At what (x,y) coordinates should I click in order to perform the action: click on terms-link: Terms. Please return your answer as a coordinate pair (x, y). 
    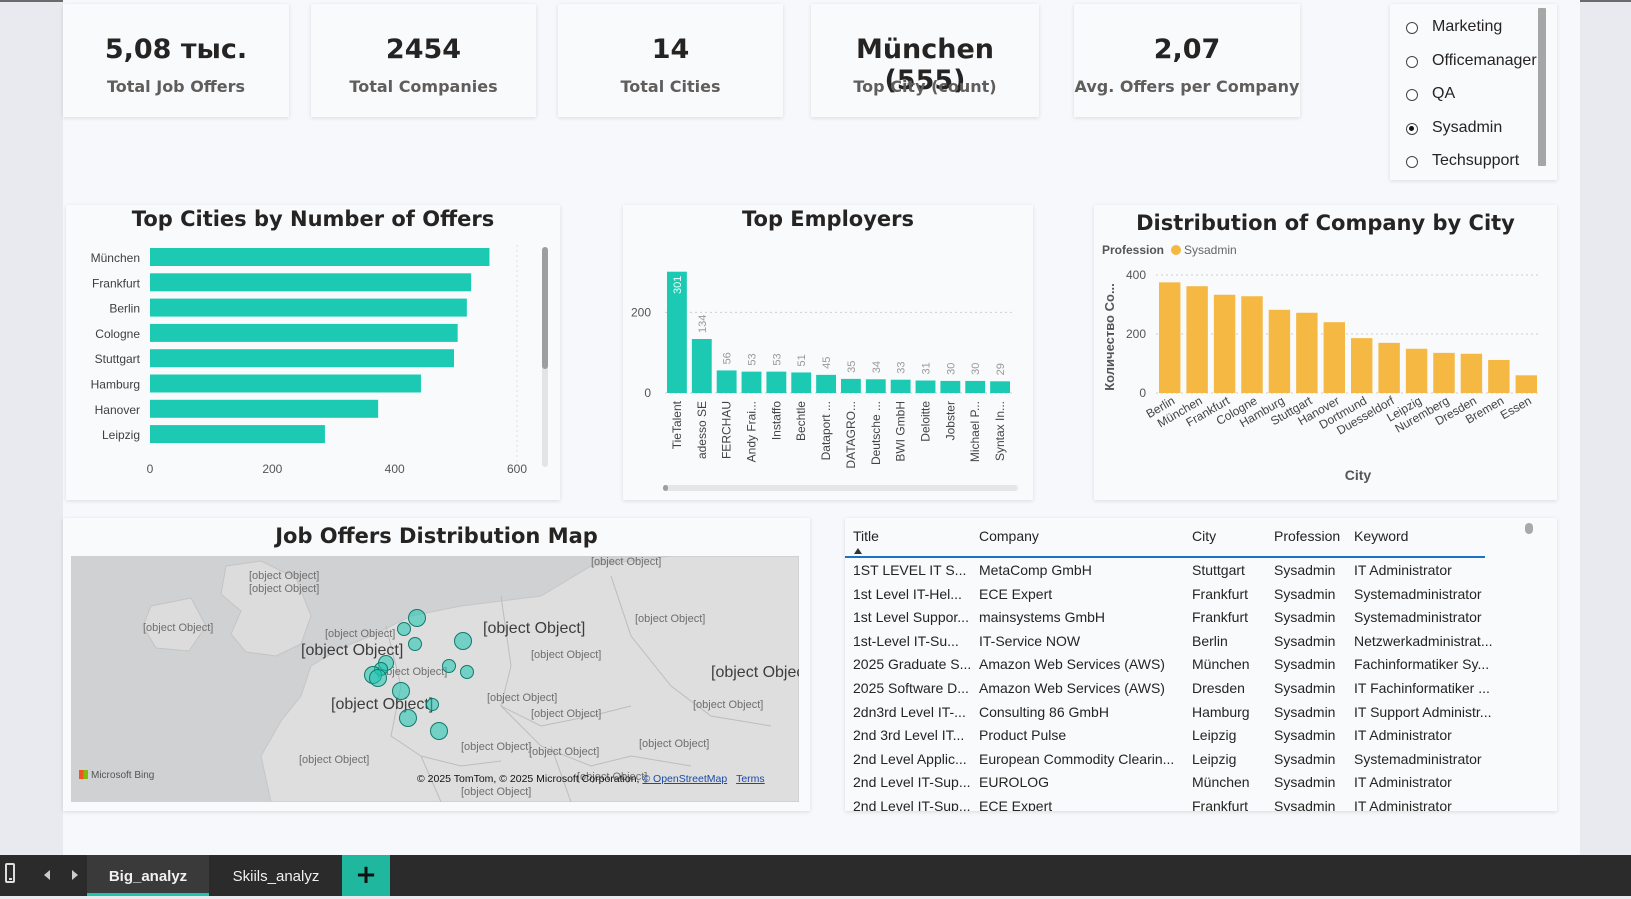
    Looking at the image, I should click on (750, 779).